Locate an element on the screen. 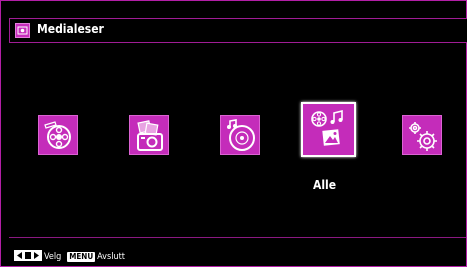 The width and height of the screenshot is (467, 267). all-media-tile is located at coordinates (328, 129).